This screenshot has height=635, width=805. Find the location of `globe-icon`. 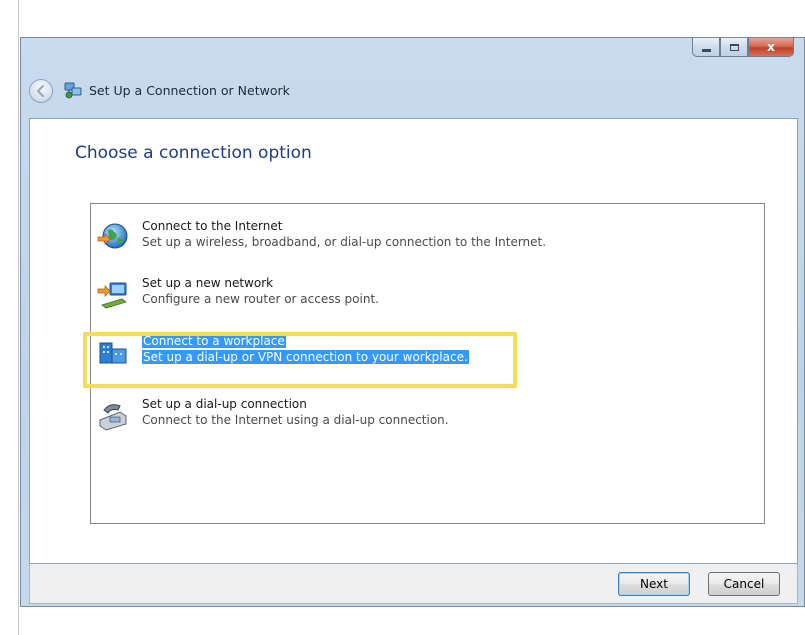

globe-icon is located at coordinates (112, 236).